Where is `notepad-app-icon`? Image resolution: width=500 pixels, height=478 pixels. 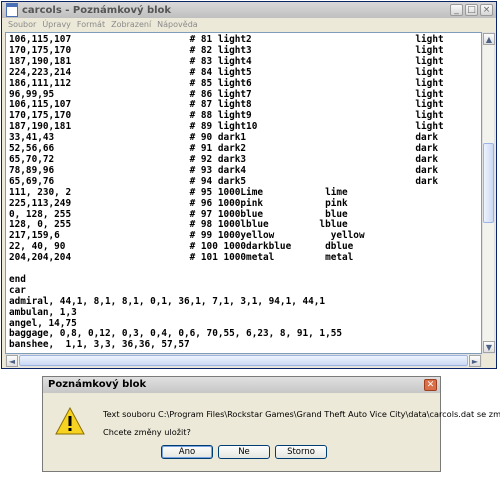
notepad-app-icon is located at coordinates (12, 10).